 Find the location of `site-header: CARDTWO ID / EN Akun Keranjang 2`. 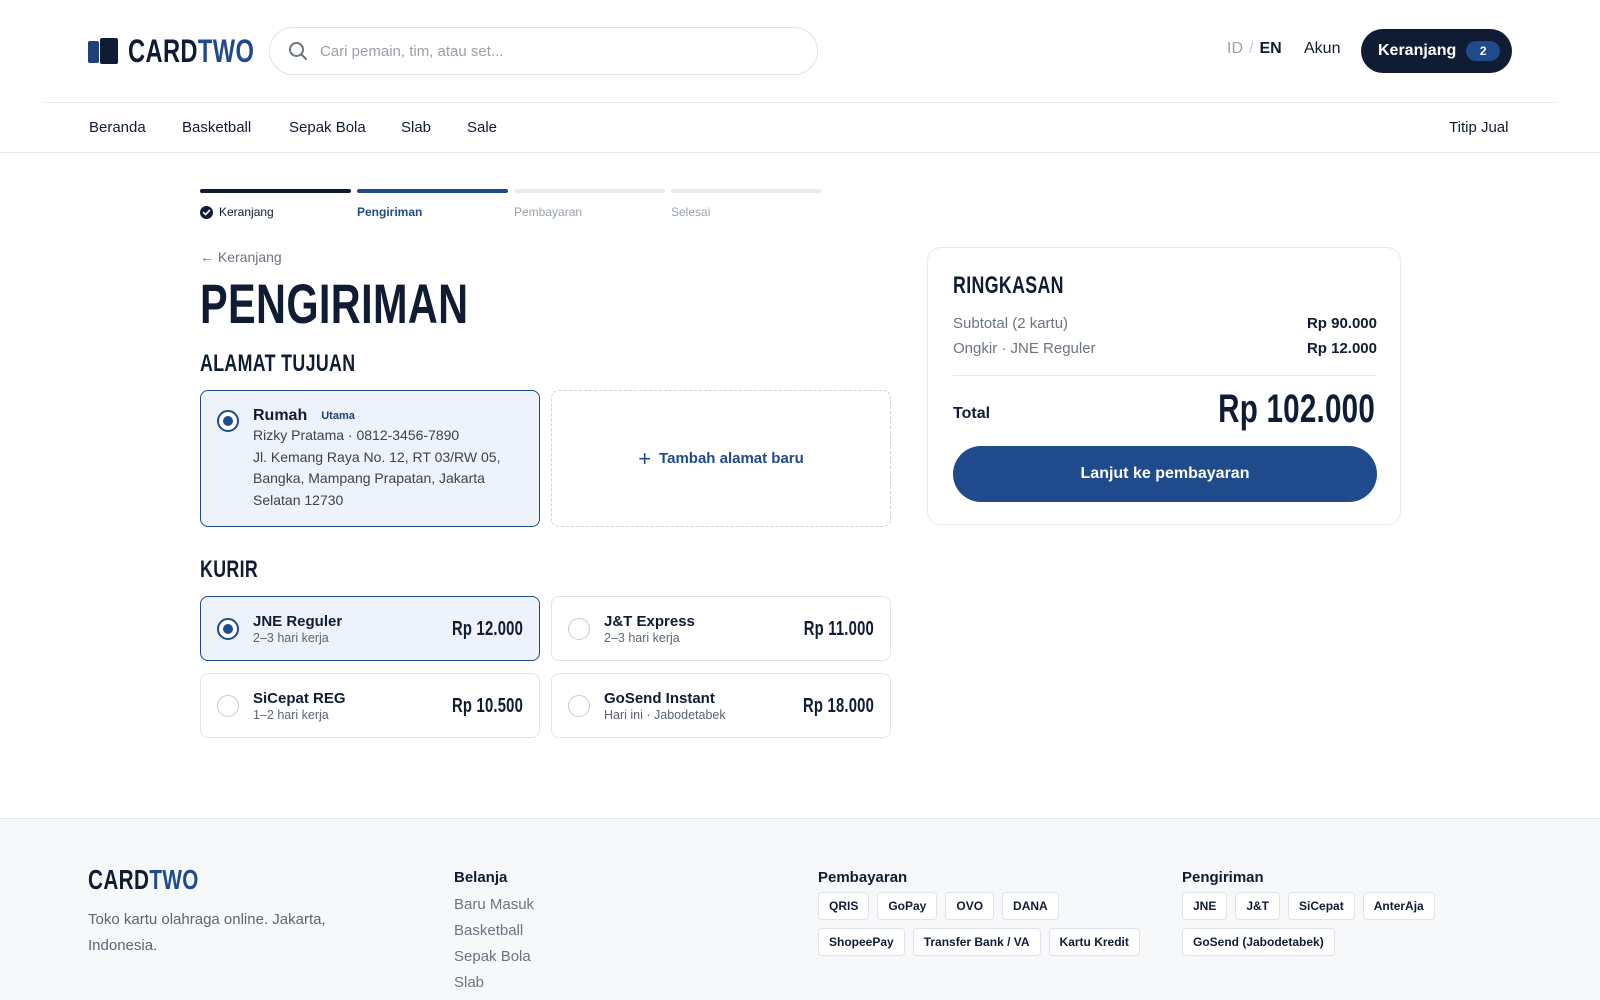

site-header: CARDTWO ID / EN Akun Keranjang 2 is located at coordinates (800, 51).